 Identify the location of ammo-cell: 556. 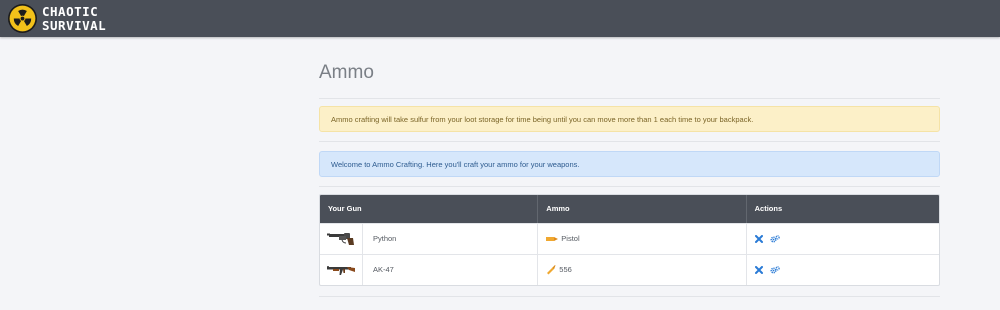
(641, 270).